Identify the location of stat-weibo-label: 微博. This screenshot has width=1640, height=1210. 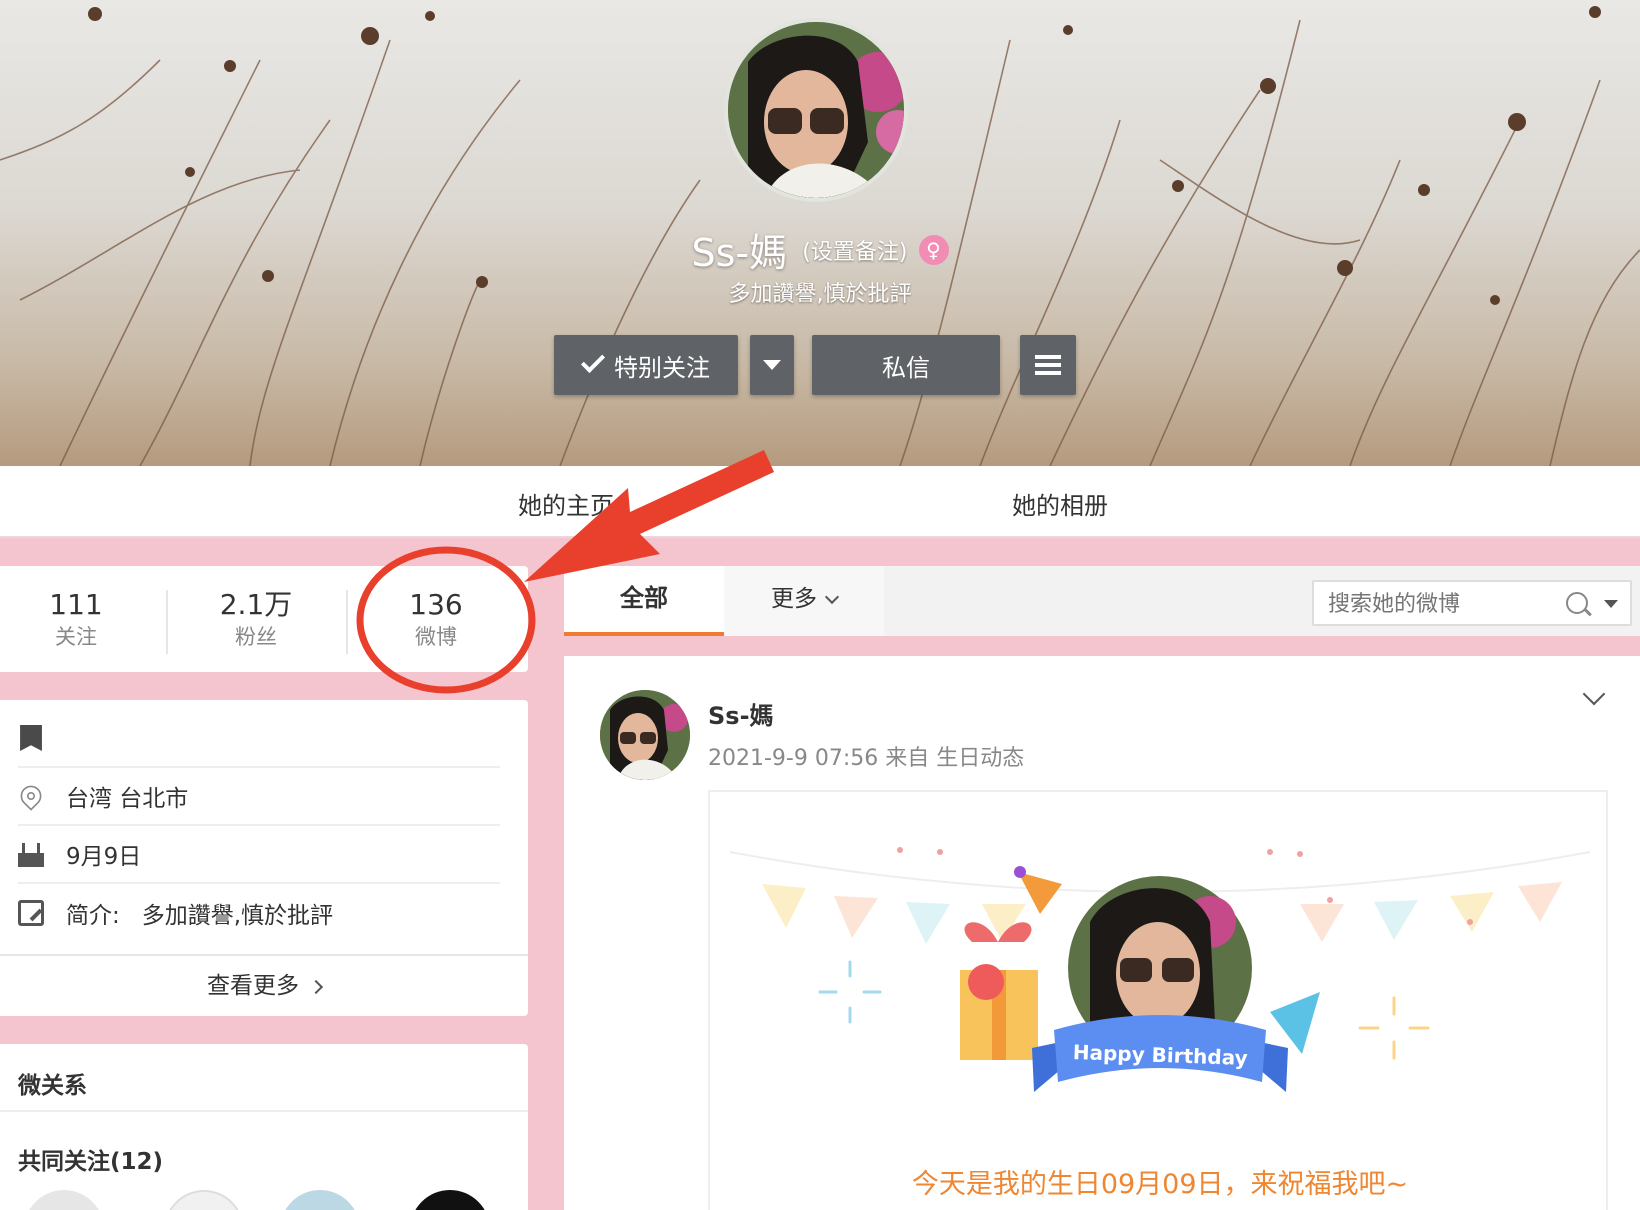
(436, 637).